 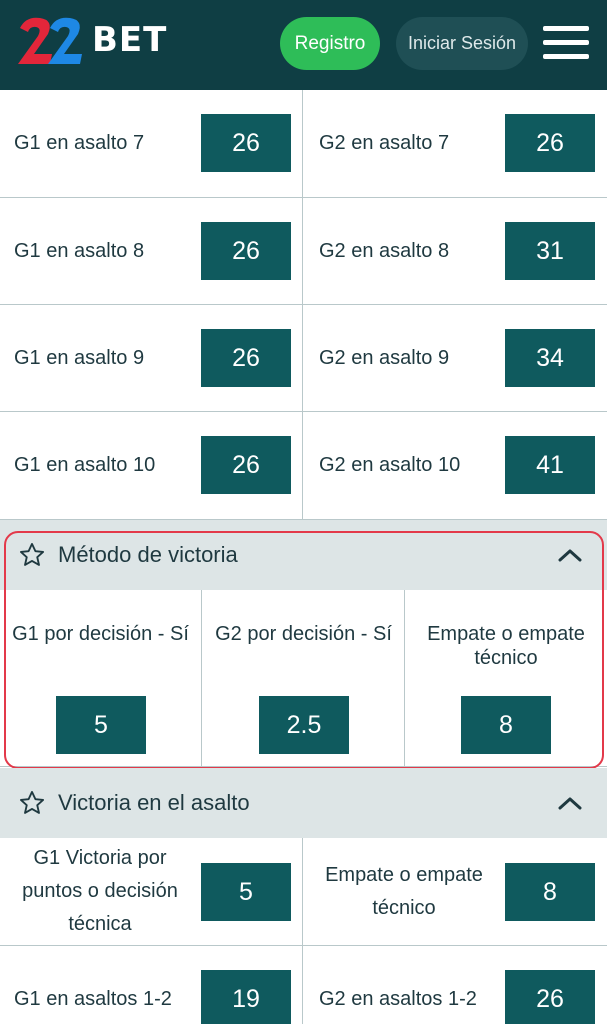 I want to click on market-label: G1 por decisión - Sí, so click(x=100, y=634).